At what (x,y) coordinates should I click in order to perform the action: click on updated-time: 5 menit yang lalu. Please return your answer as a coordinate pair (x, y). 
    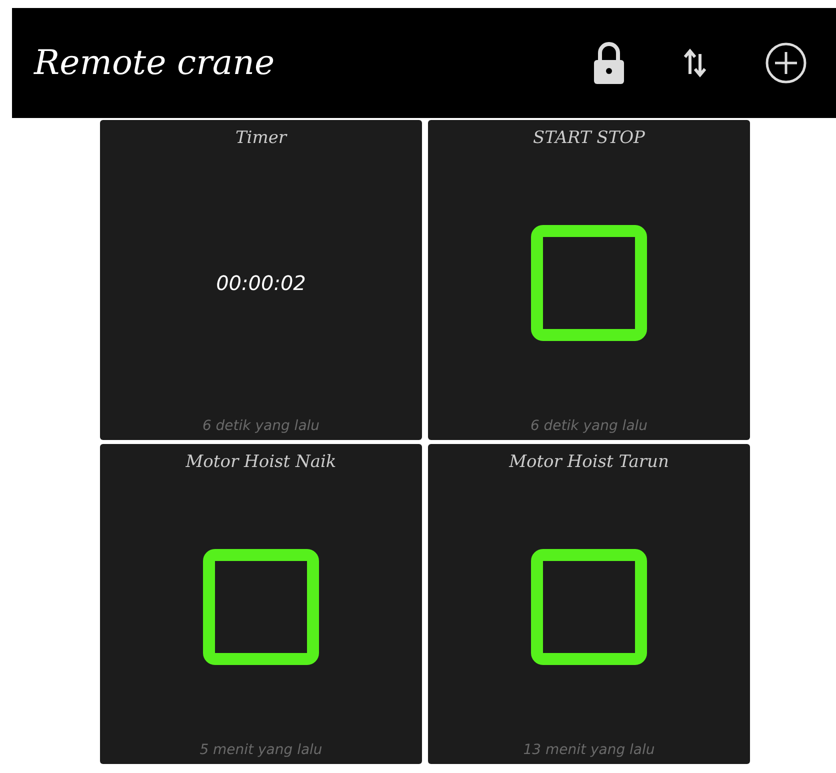
    Looking at the image, I should click on (261, 750).